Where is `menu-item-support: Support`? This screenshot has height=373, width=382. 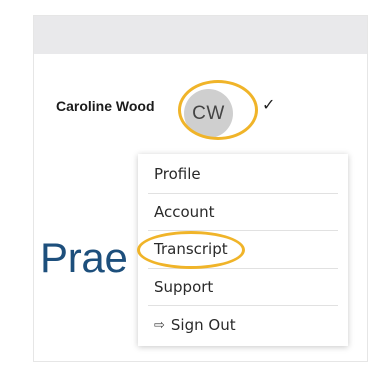
menu-item-support: Support is located at coordinates (243, 288).